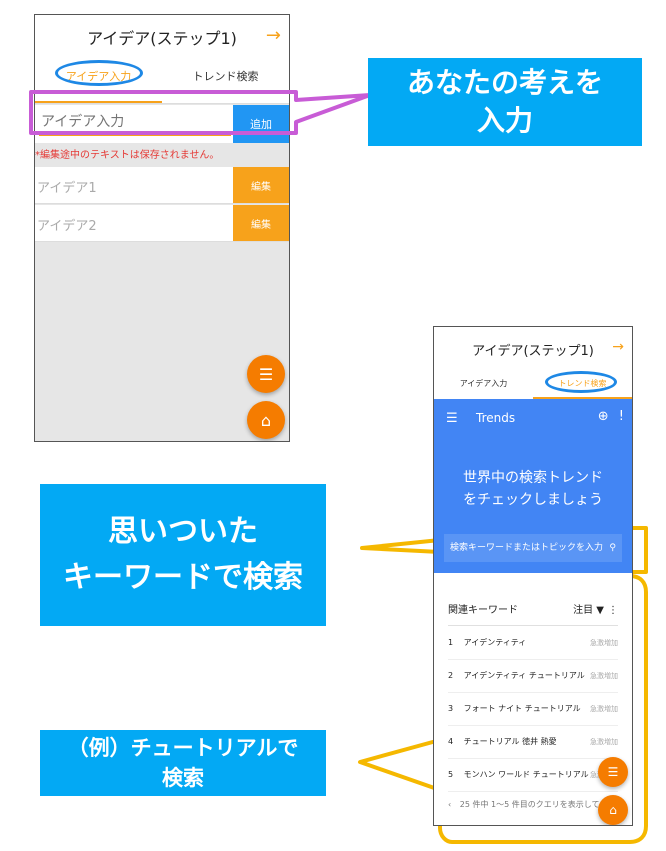 The image size is (666, 851). I want to click on pagination-text: 25 件中 1〜5 件目のクエリを表示して, so click(529, 804).